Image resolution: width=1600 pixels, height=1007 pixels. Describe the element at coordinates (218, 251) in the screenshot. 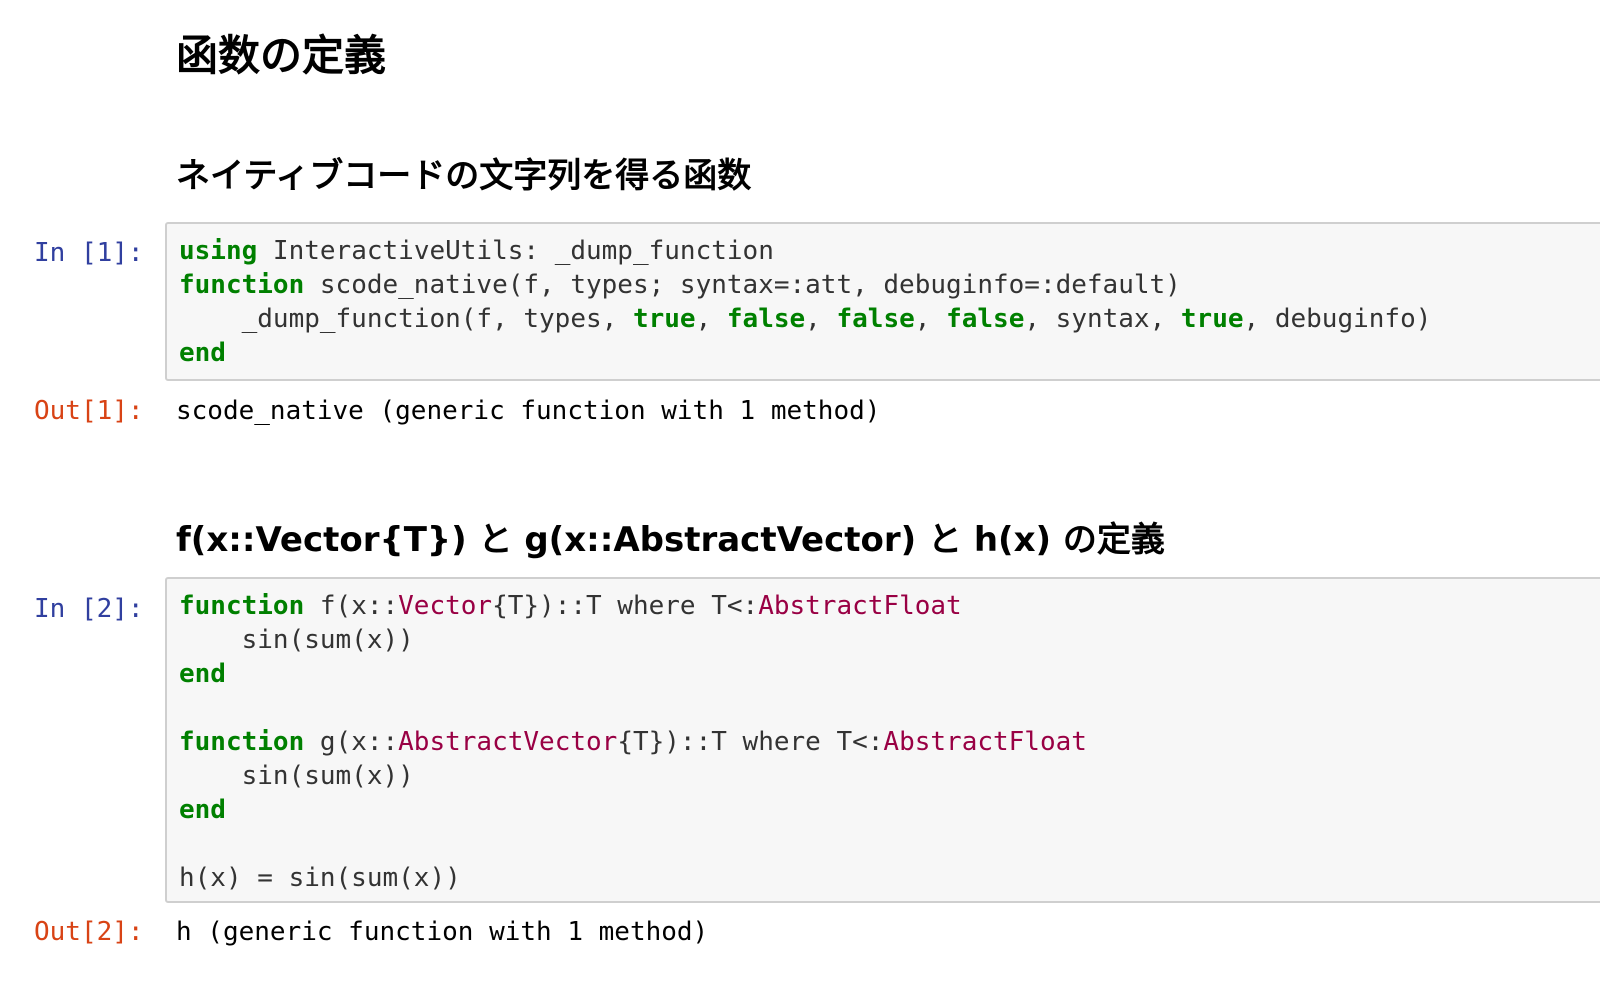

I see `keyword-token: using` at that location.